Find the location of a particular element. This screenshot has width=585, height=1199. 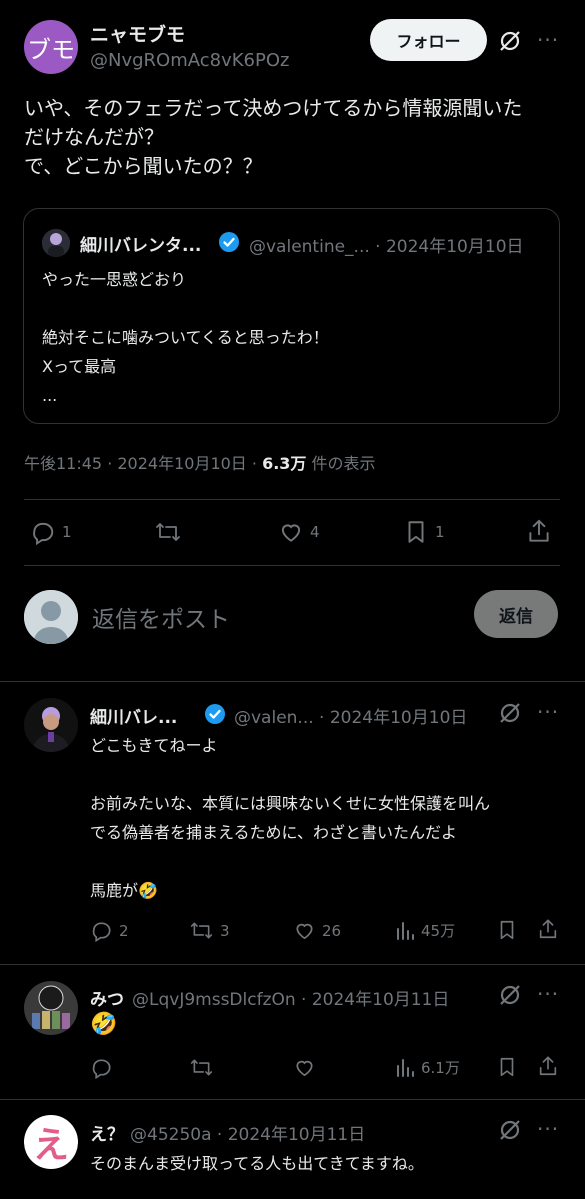

like-action: 26 is located at coordinates (317, 930).